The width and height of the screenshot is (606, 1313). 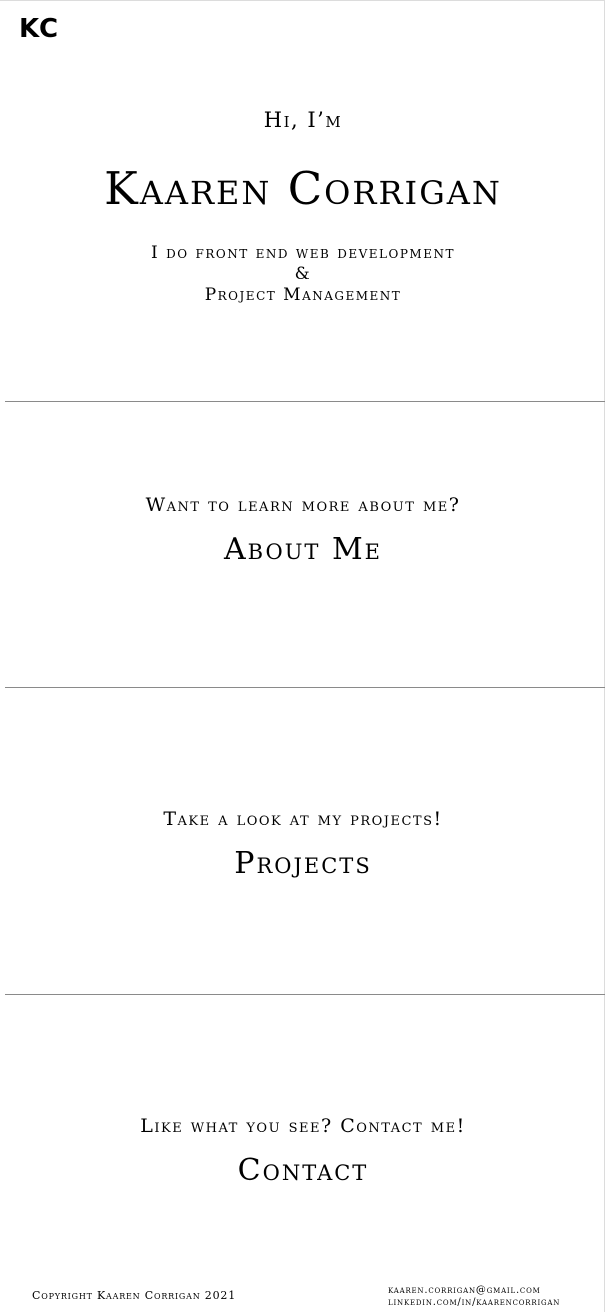 I want to click on contact-section: Like what you see? Contact me! Contact, so click(x=303, y=1151).